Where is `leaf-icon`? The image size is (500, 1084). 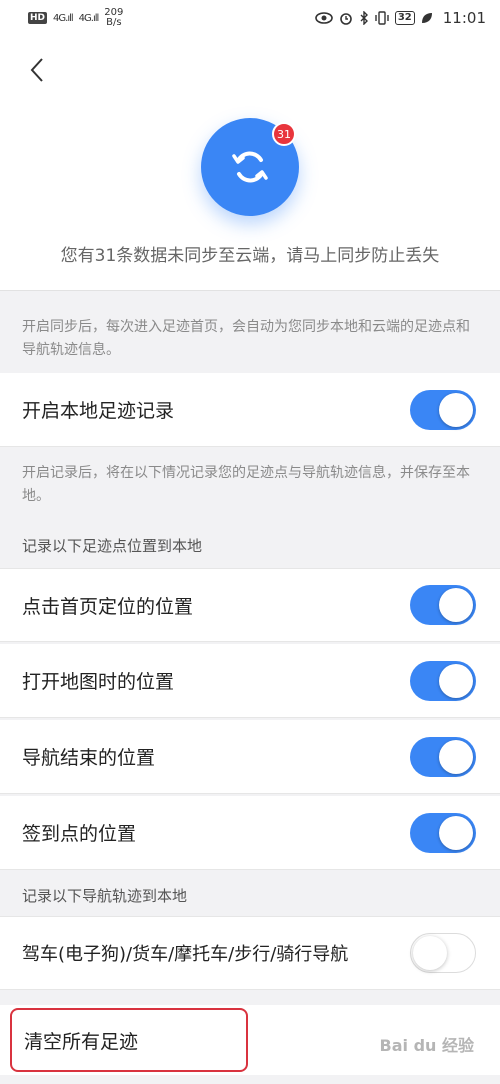
leaf-icon is located at coordinates (426, 18).